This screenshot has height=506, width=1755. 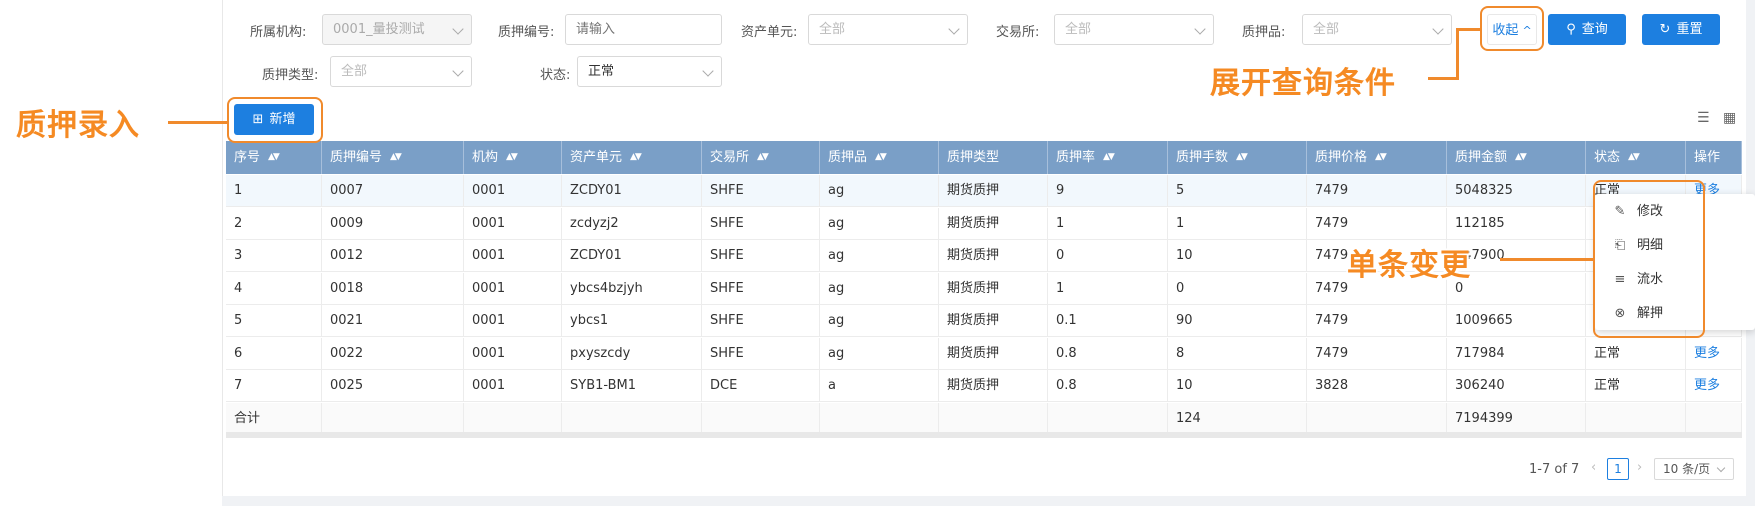 I want to click on column-header-exchange: 交易所 ▲▼, so click(x=761, y=157).